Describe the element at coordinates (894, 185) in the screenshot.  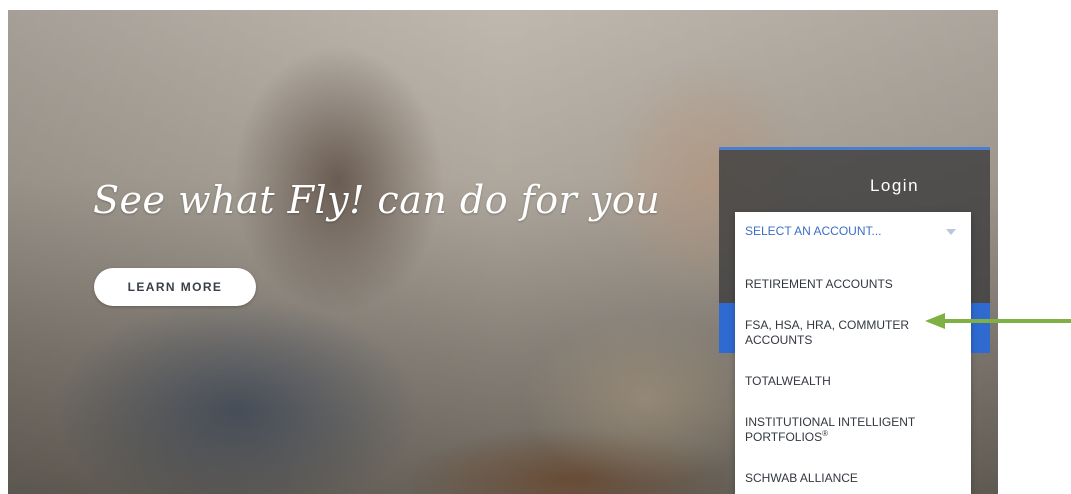
I see `login-title: Login` at that location.